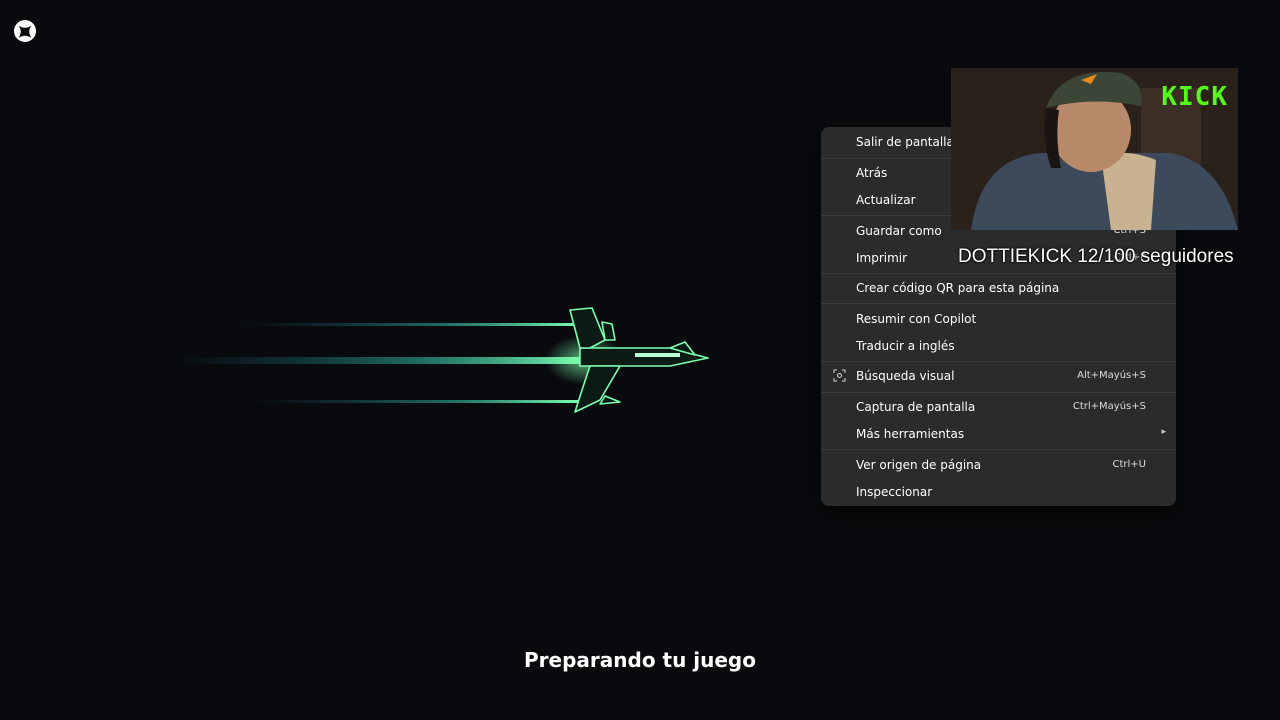 Image resolution: width=1280 pixels, height=720 pixels. What do you see at coordinates (1109, 406) in the screenshot?
I see `menu-item-shortcut: Ctrl+Mayús+S` at bounding box center [1109, 406].